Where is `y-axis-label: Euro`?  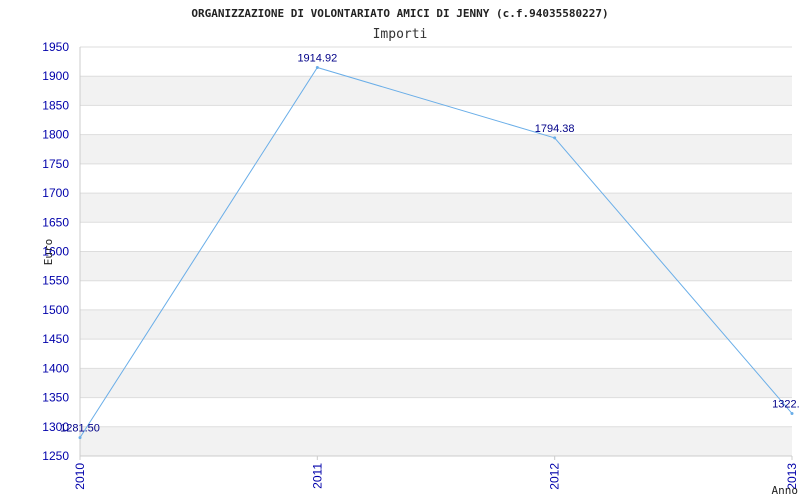 y-axis-label: Euro is located at coordinates (48, 252).